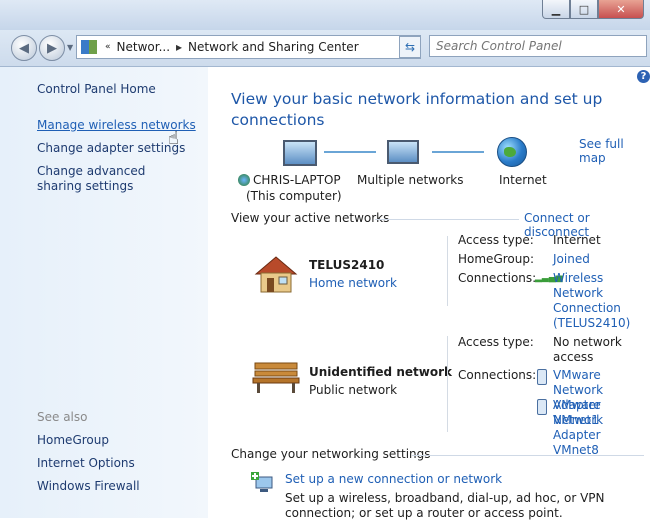  Describe the element at coordinates (111, 148) in the screenshot. I see `sidebar-item-adapter-settings: Change adapter settings` at that location.